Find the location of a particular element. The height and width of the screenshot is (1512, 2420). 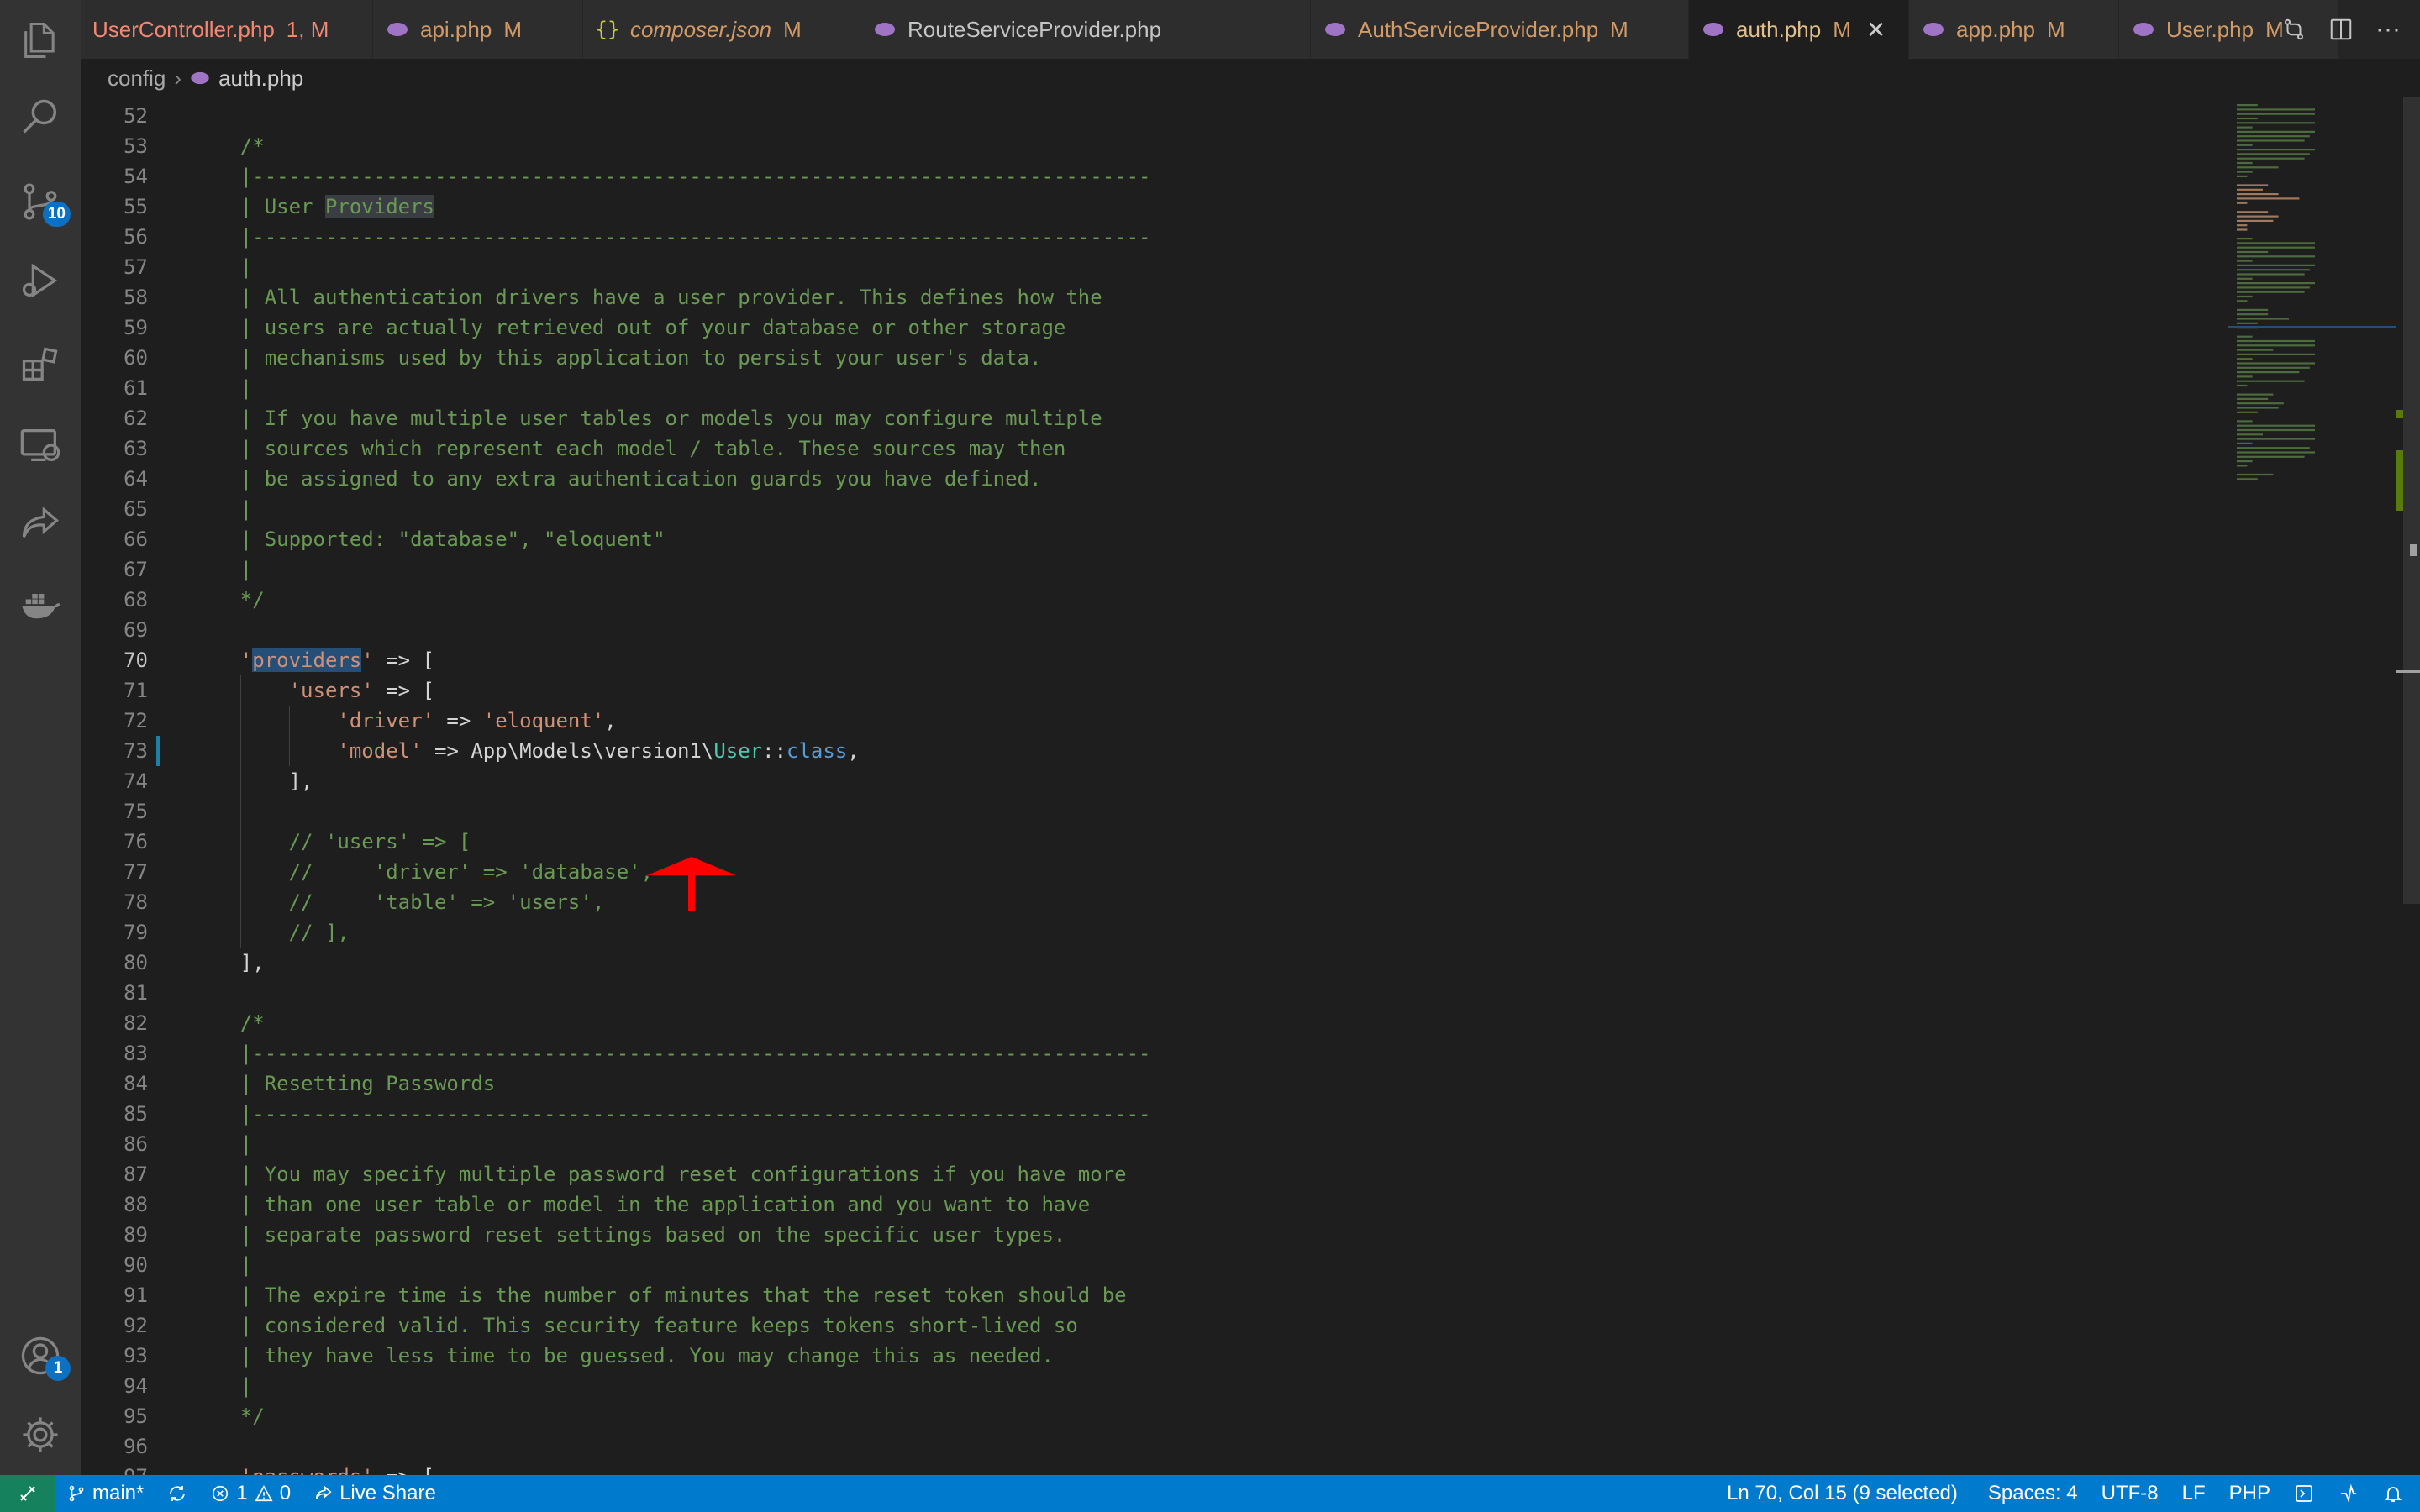

code-line: // ], is located at coordinates (271, 932).